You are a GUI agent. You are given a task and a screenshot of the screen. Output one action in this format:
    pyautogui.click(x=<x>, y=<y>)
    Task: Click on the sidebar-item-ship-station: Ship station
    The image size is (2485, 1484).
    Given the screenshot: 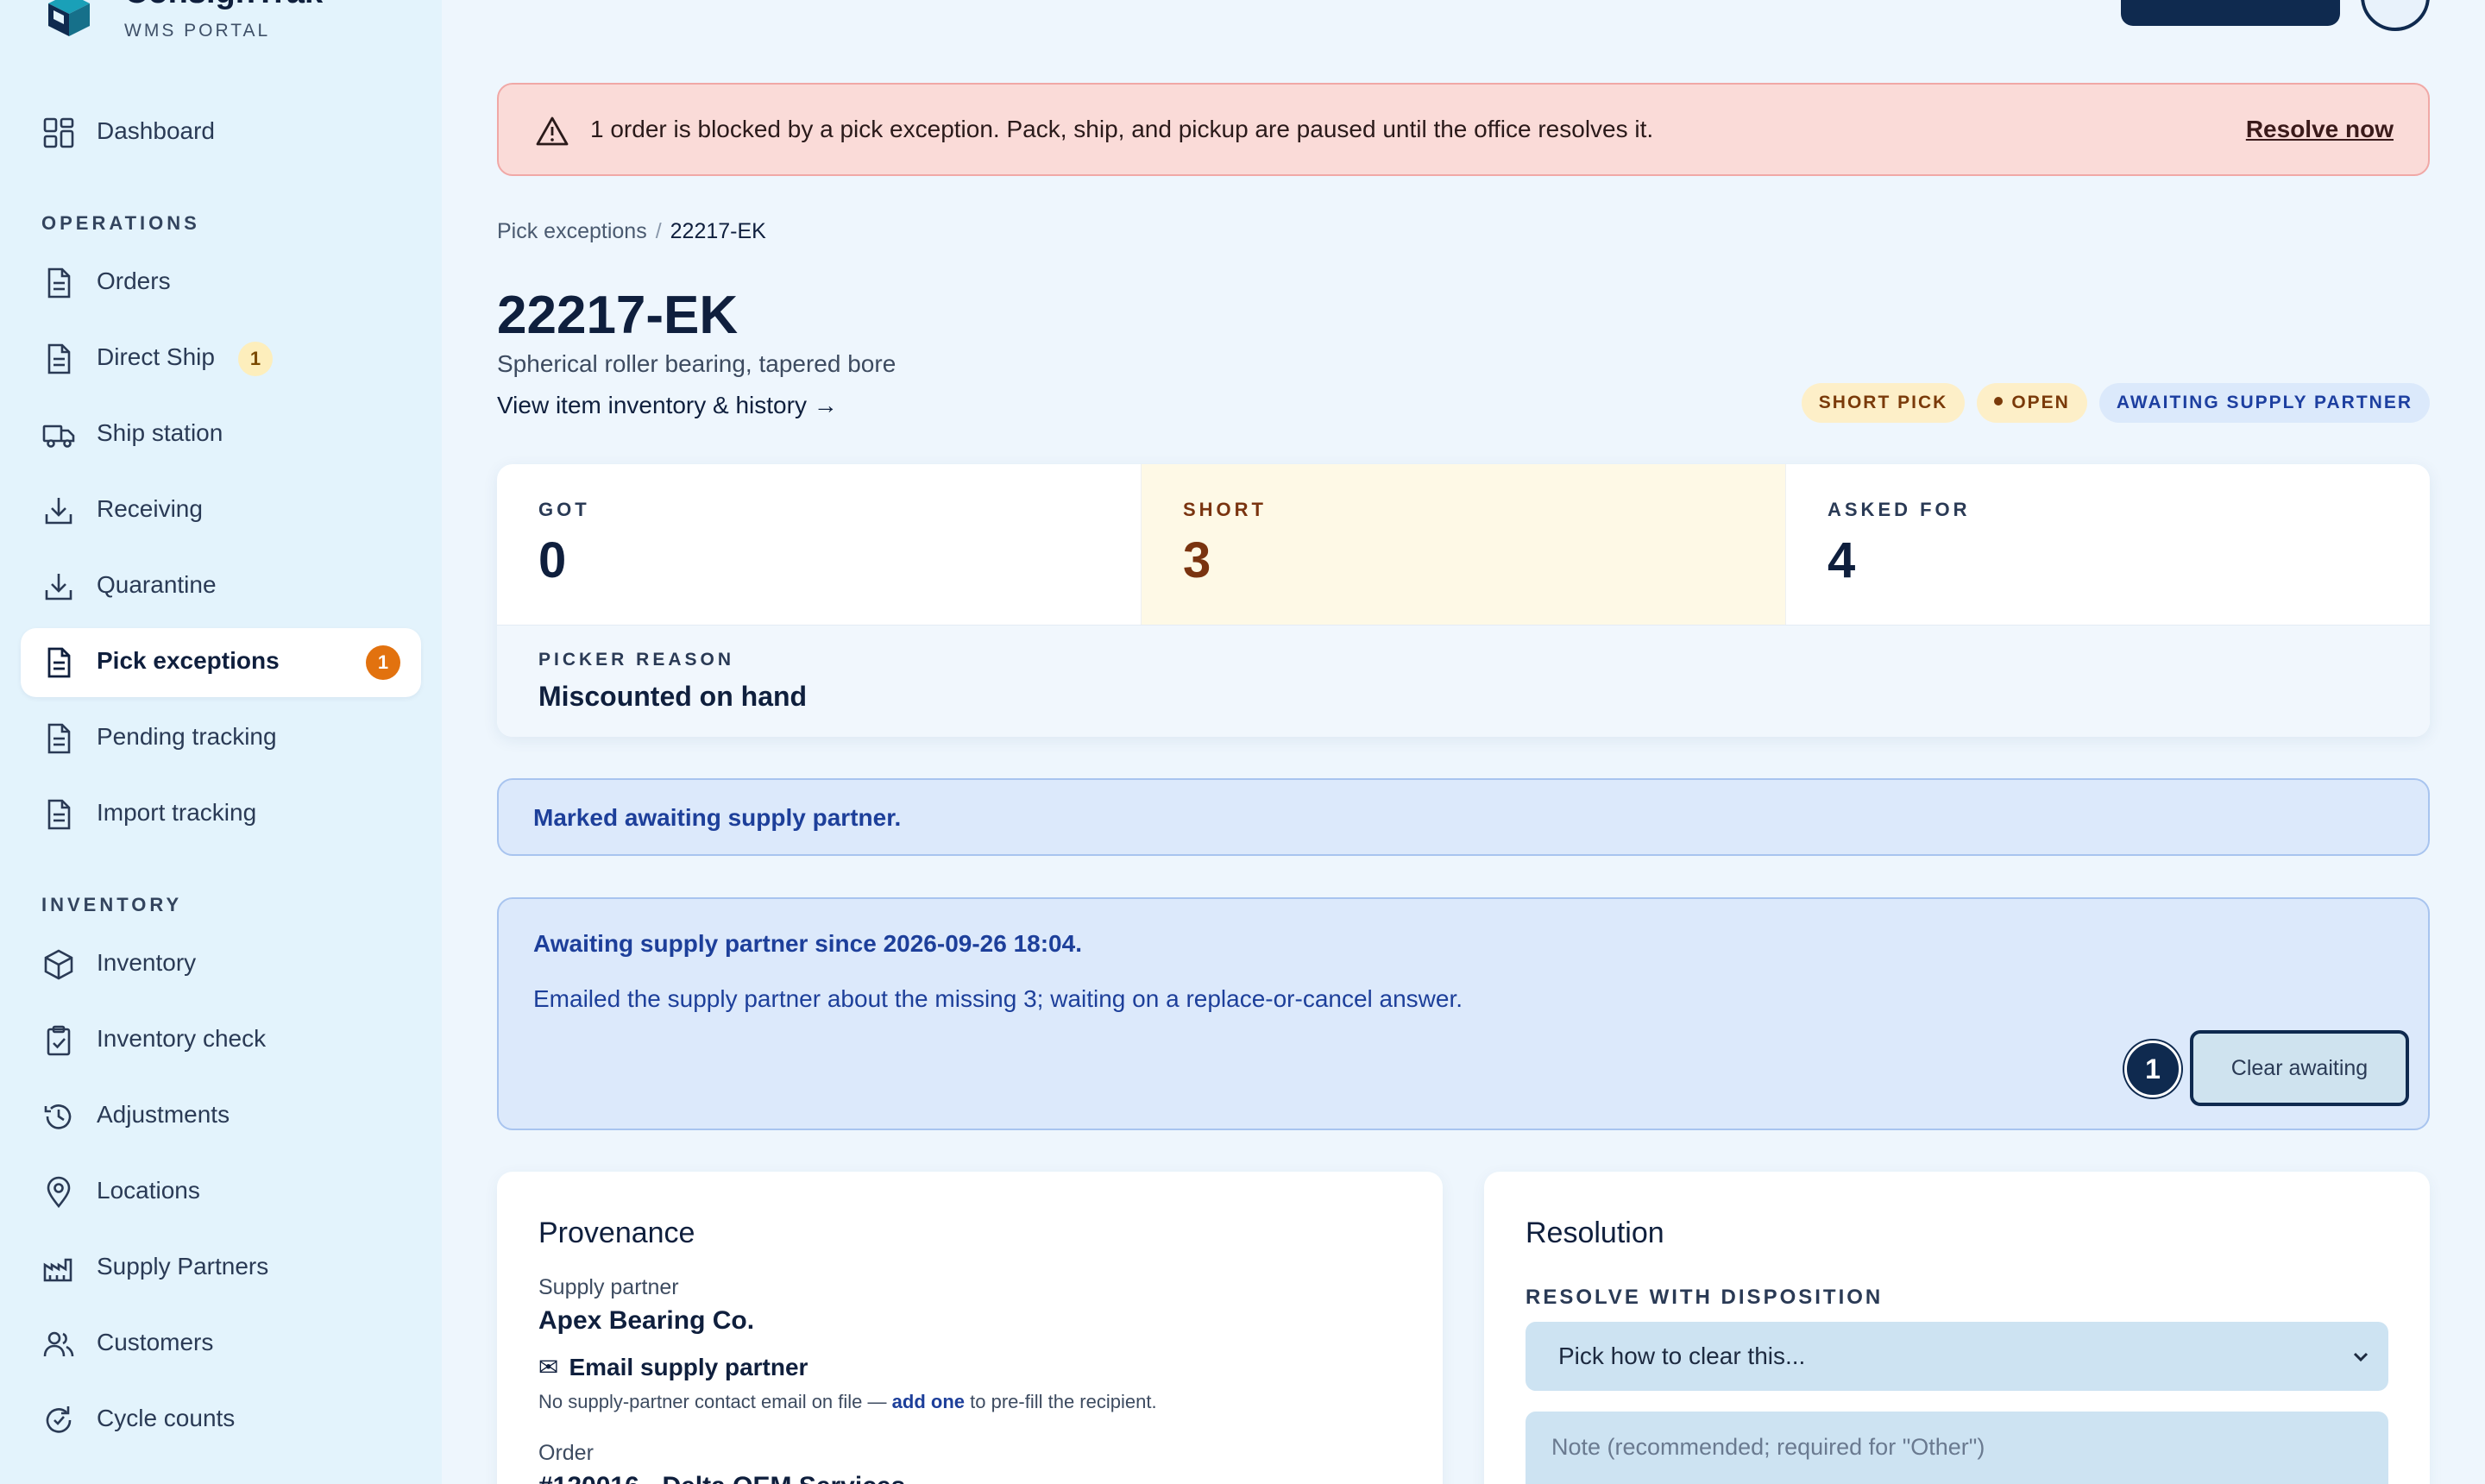 What is the action you would take?
    pyautogui.click(x=221, y=434)
    